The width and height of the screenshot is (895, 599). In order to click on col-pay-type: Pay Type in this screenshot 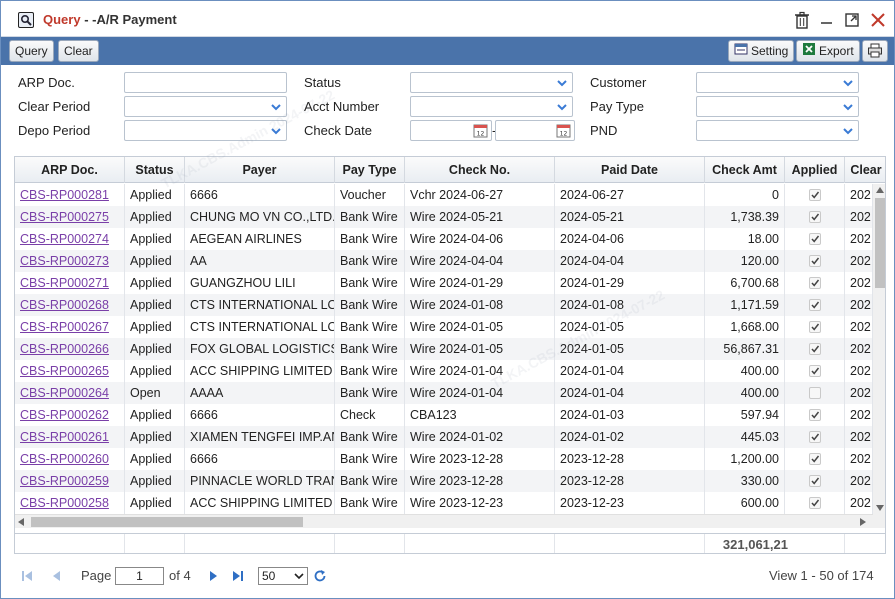, I will do `click(370, 170)`.